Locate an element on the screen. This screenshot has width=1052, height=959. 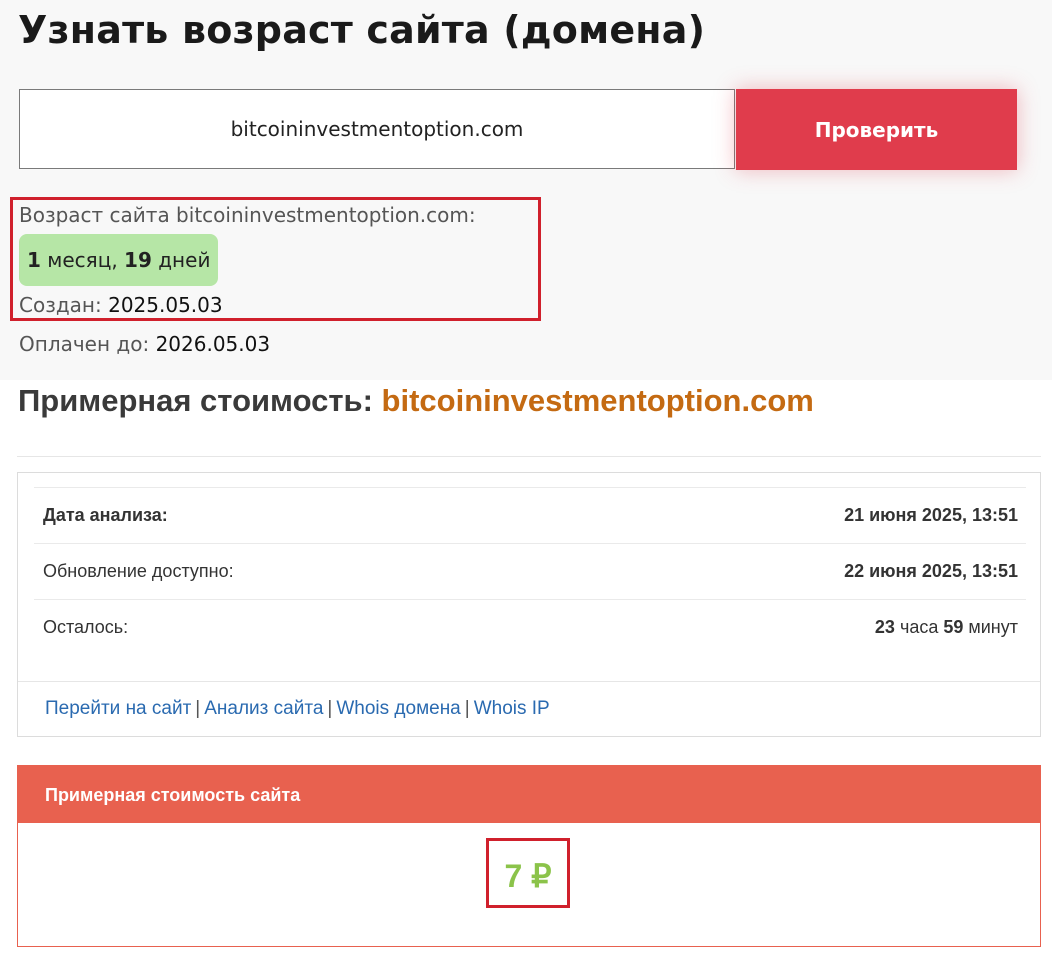
created-label: Создан: is located at coordinates (64, 305).